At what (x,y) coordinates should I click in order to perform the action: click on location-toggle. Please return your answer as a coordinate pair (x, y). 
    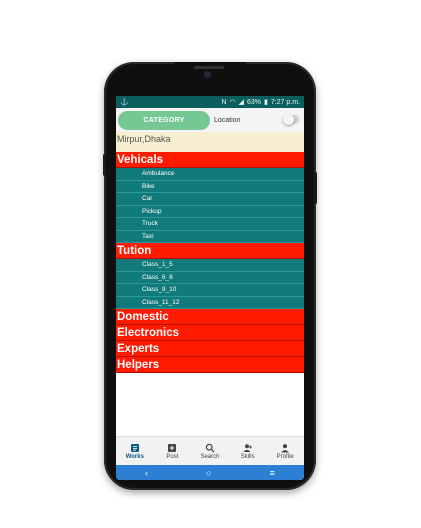
    Looking at the image, I should click on (291, 119).